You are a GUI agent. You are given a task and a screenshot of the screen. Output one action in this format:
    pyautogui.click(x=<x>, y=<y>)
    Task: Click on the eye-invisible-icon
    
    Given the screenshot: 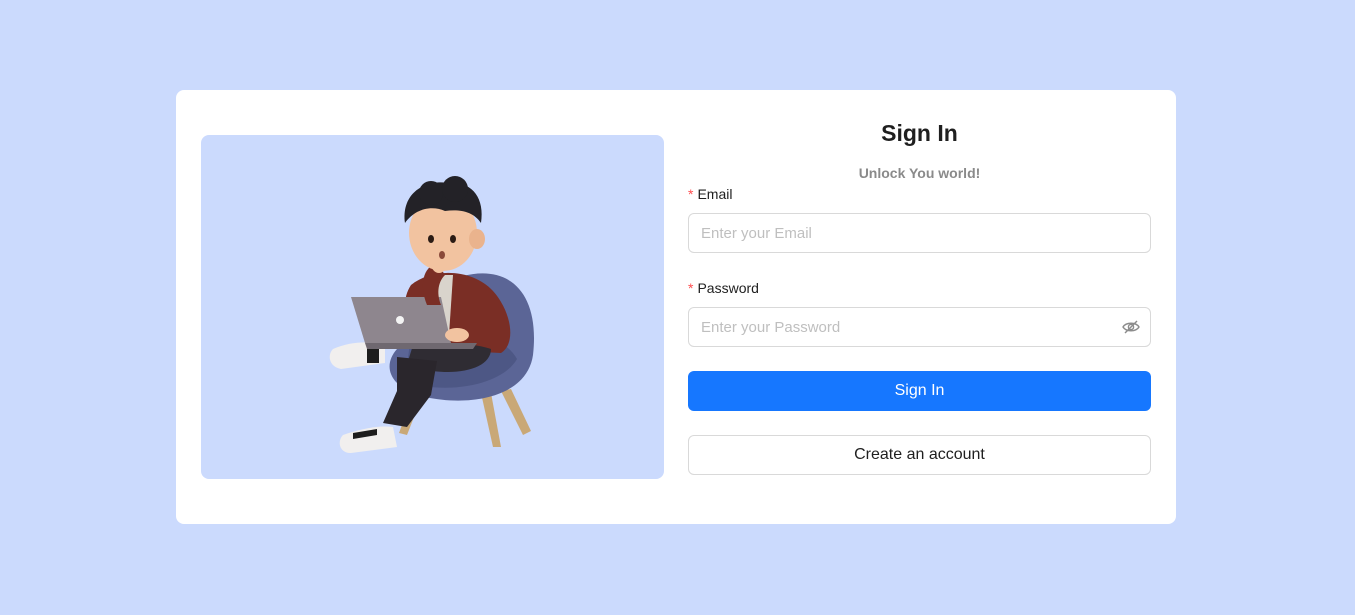 What is the action you would take?
    pyautogui.click(x=1131, y=327)
    